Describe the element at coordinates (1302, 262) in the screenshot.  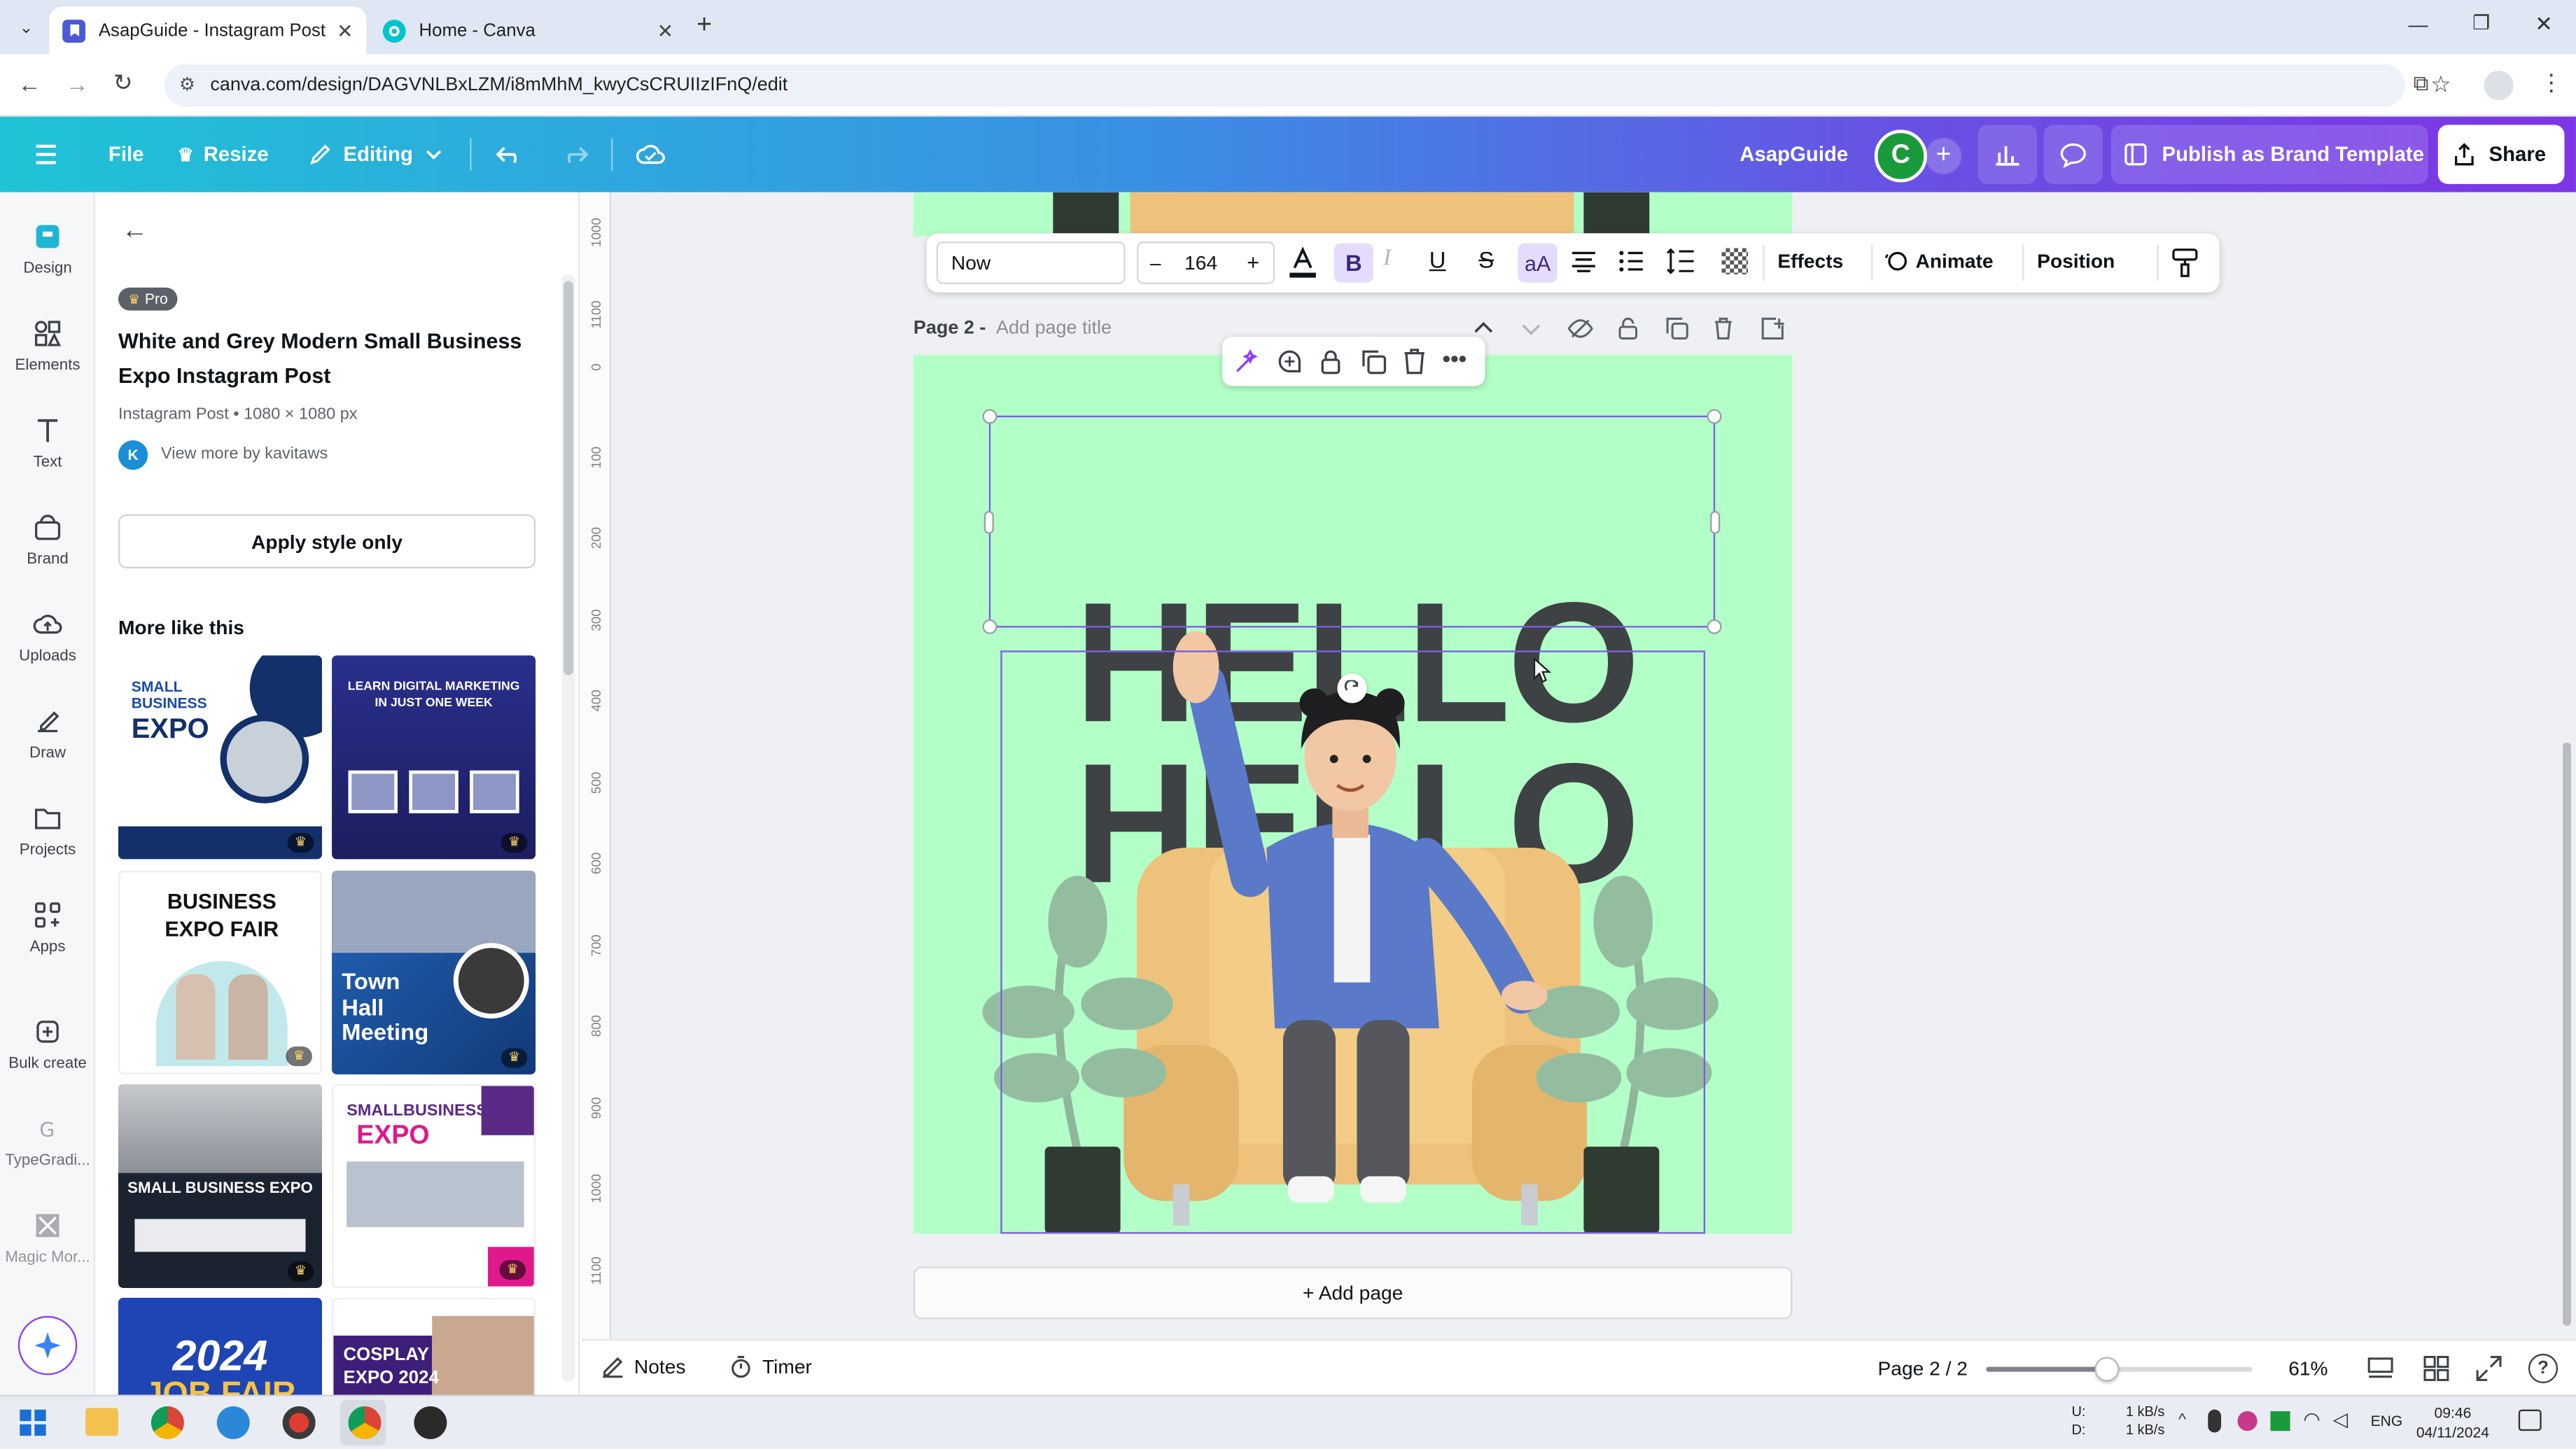
I see `text-color-icon` at that location.